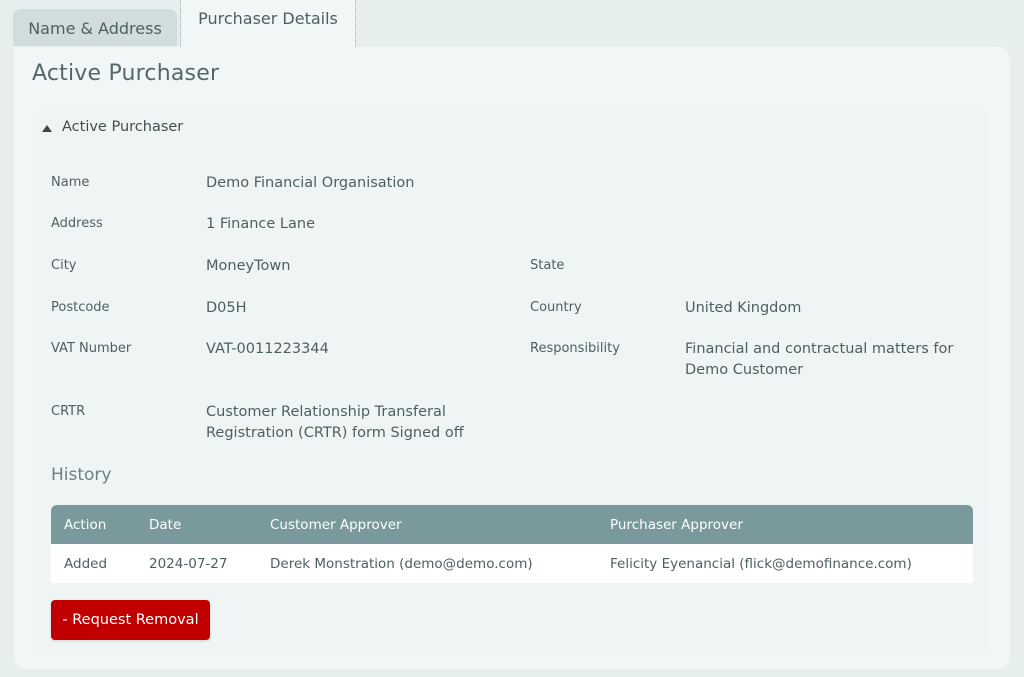 Image resolution: width=1024 pixels, height=677 pixels. I want to click on postcode-label: Postcode, so click(80, 307).